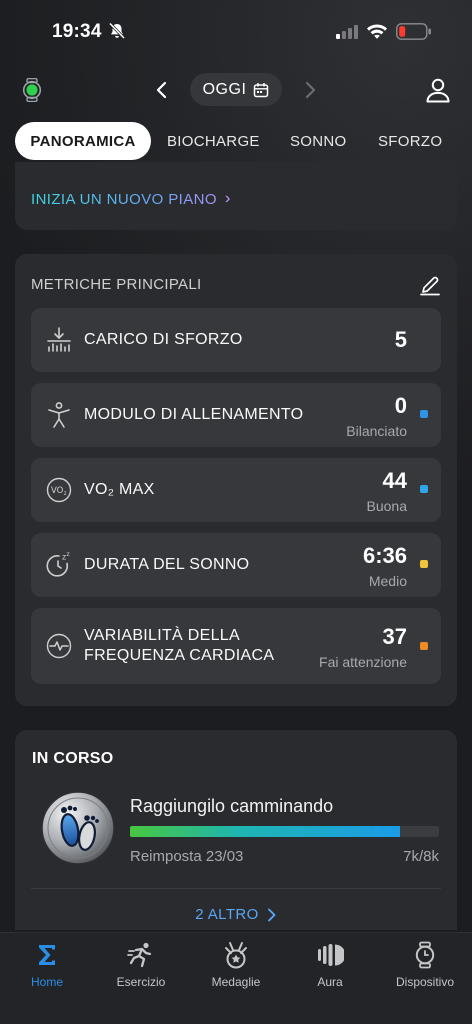 The width and height of the screenshot is (472, 1024). What do you see at coordinates (265, 831) in the screenshot?
I see `task-progress-fill` at bounding box center [265, 831].